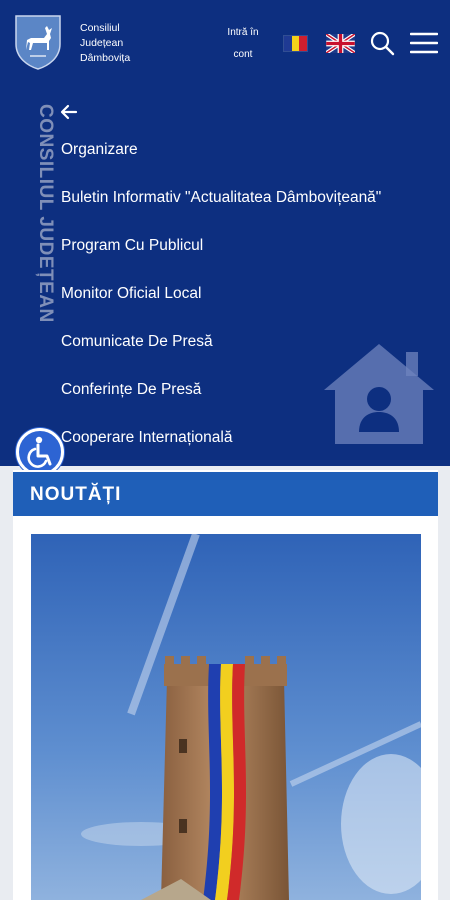 The image size is (450, 900). I want to click on accessibility-button, so click(40, 452).